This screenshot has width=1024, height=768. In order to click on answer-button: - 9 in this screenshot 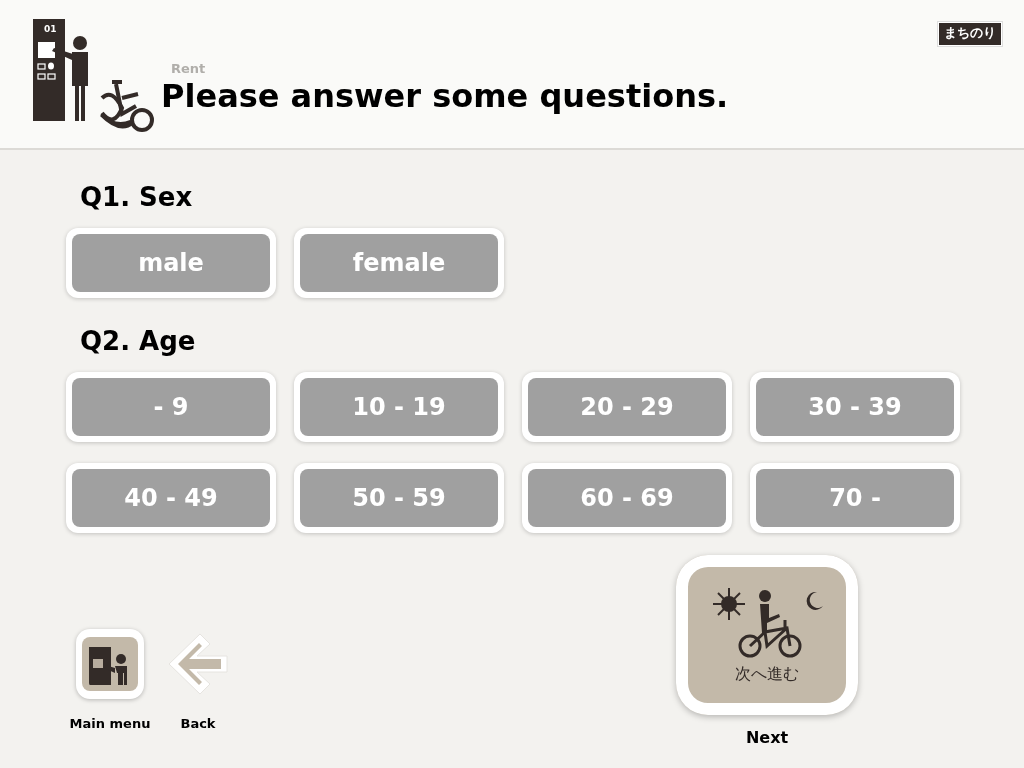, I will do `click(171, 407)`.